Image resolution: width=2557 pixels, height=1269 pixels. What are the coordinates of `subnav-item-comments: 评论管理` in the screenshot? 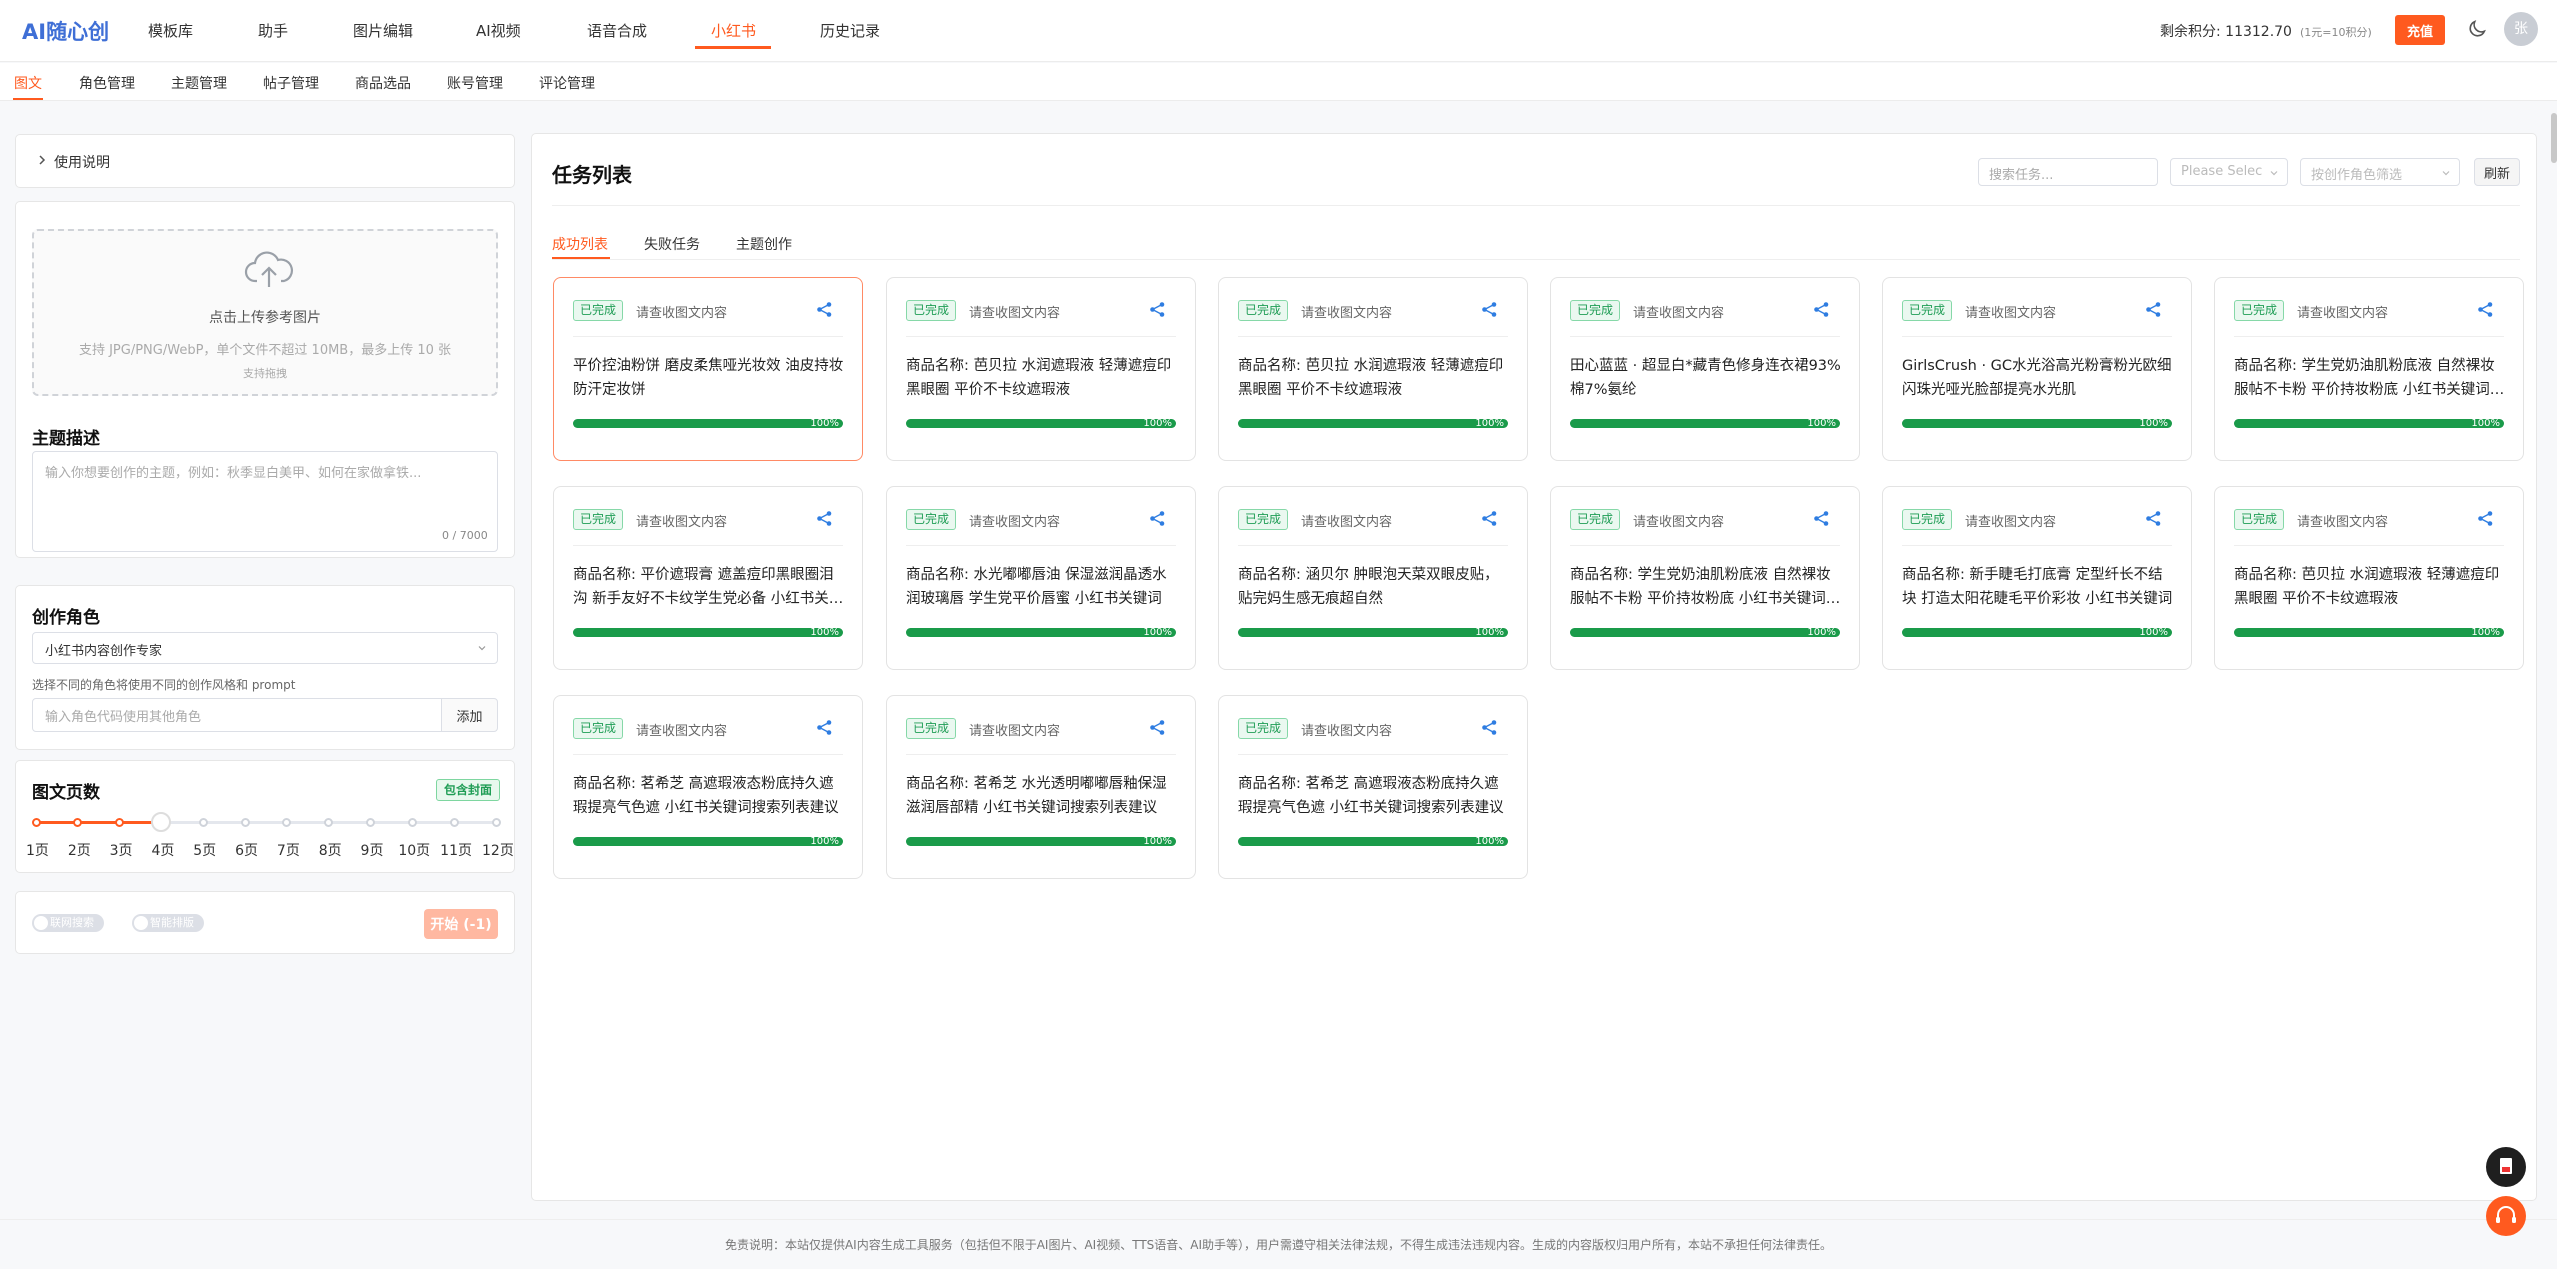 It's located at (567, 83).